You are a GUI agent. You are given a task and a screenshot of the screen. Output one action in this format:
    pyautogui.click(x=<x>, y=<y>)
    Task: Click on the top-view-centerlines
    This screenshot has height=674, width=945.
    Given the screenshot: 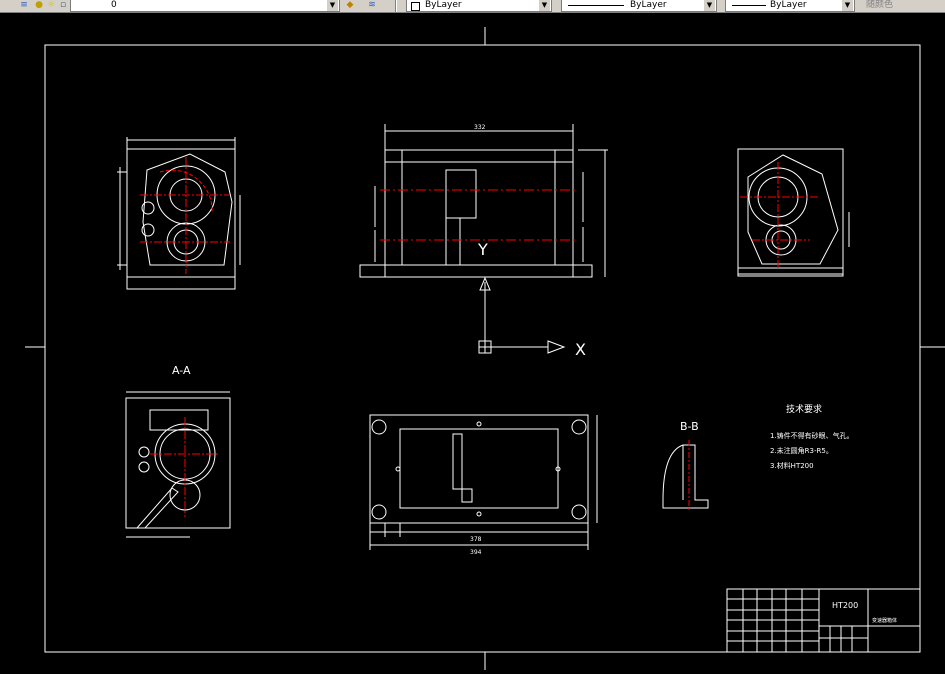 What is the action you would take?
    pyautogui.click(x=479, y=215)
    